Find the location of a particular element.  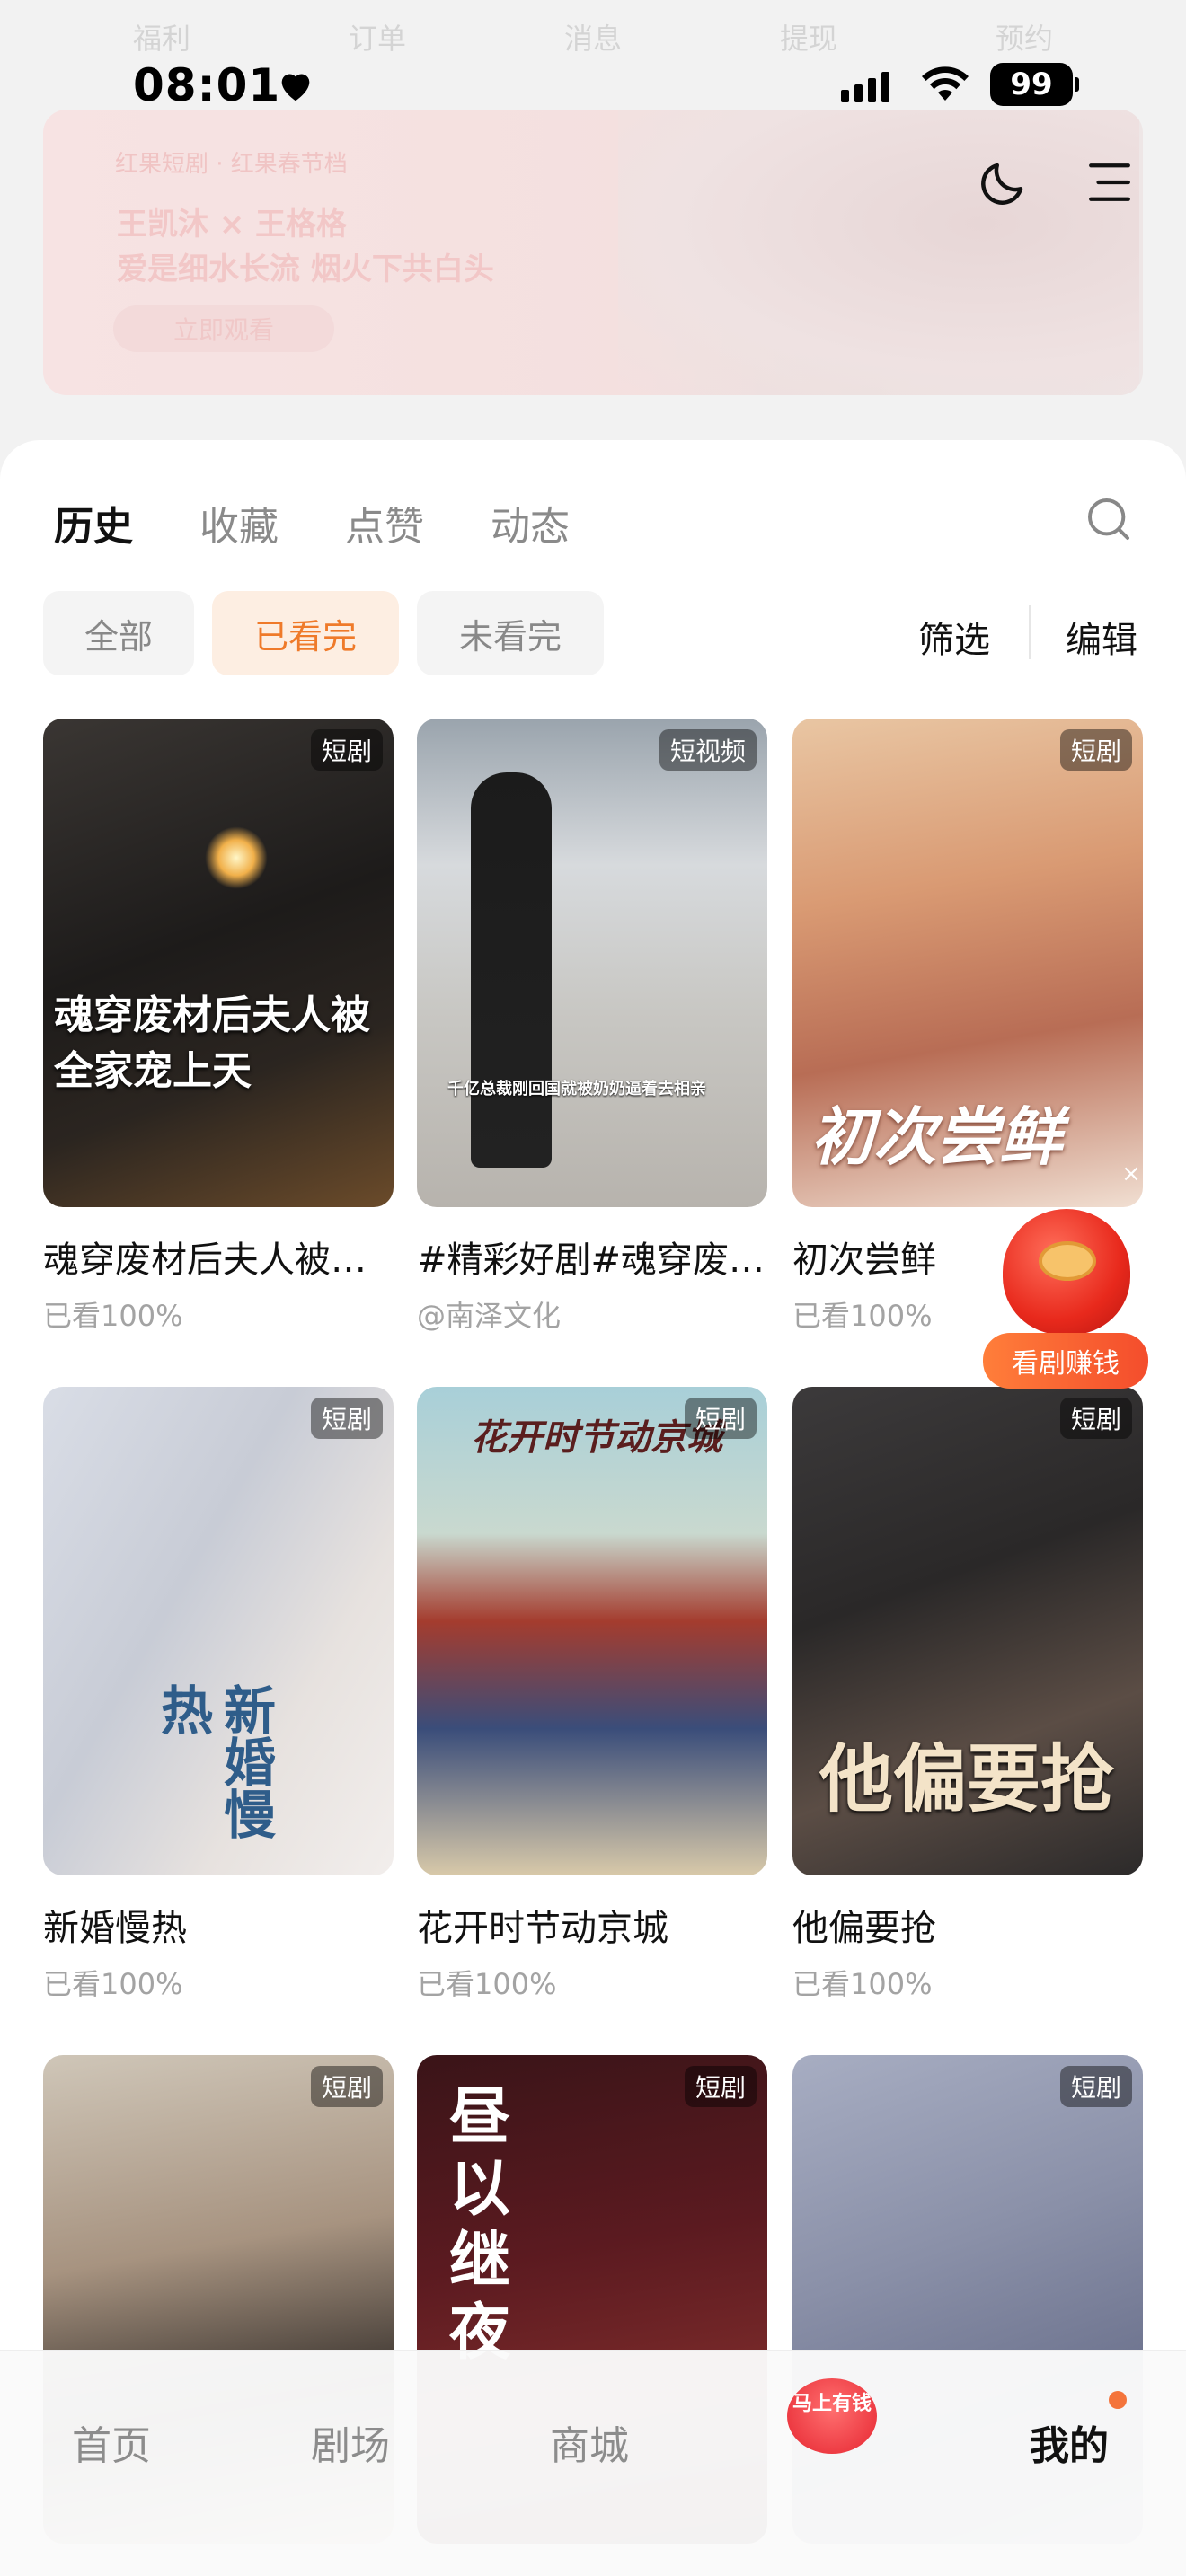

filter-chips: 全部 已看完 未看完 is located at coordinates (323, 633).